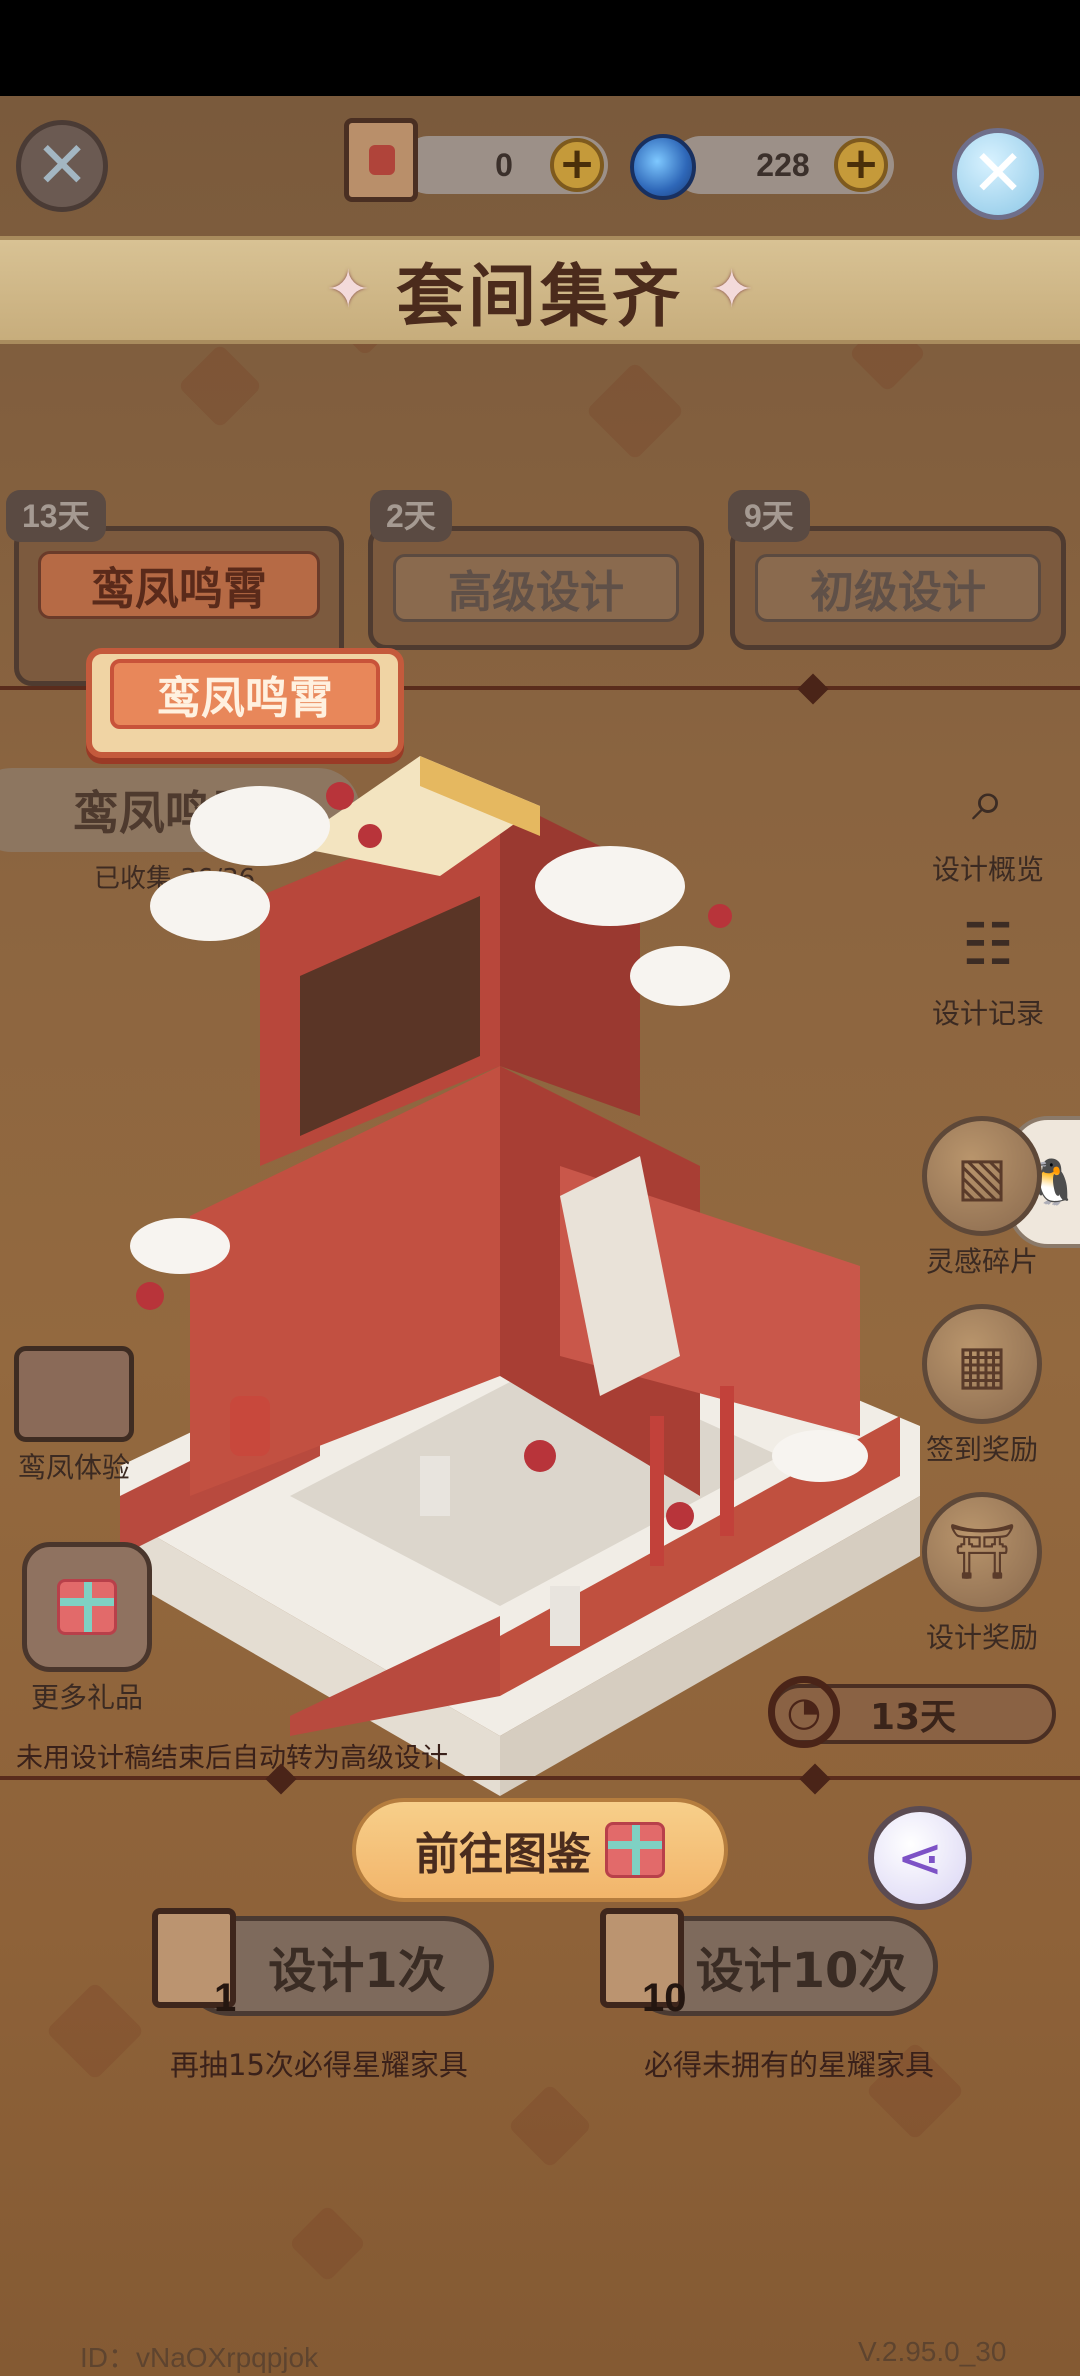  Describe the element at coordinates (783, 164) in the screenshot. I see `orb-count: 228` at that location.